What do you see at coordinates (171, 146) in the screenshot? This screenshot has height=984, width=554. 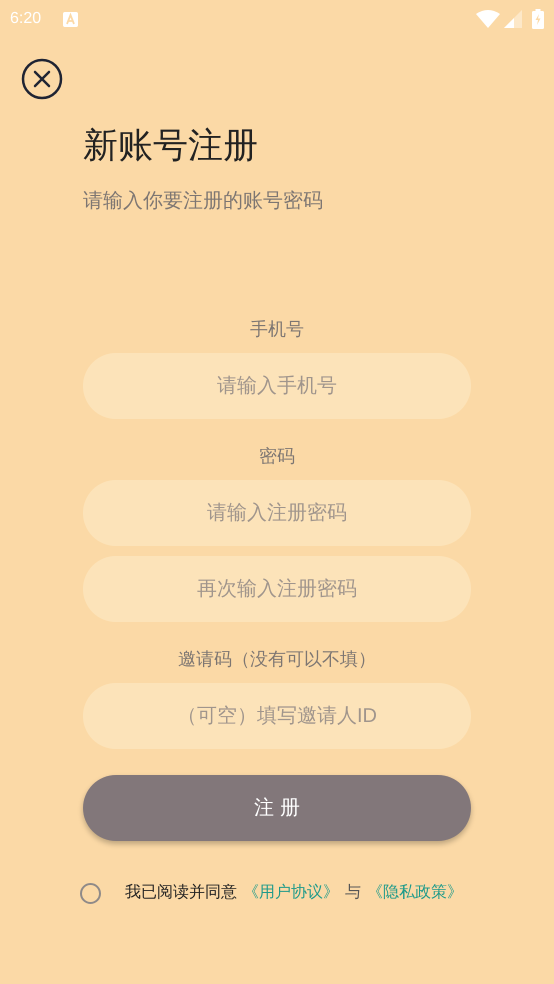 I see `page-title: 新账号注册` at bounding box center [171, 146].